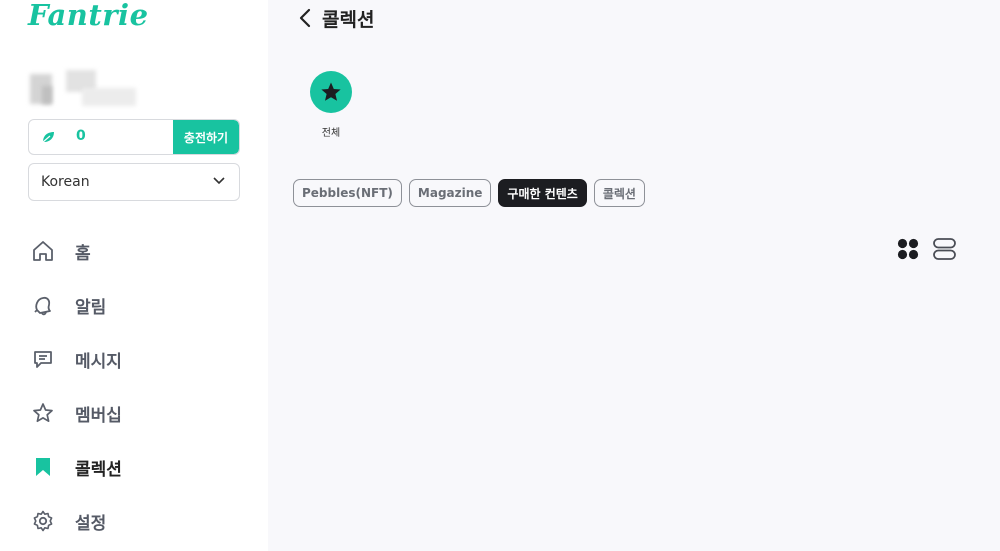 The width and height of the screenshot is (1000, 551). I want to click on star-outline-icon, so click(43, 413).